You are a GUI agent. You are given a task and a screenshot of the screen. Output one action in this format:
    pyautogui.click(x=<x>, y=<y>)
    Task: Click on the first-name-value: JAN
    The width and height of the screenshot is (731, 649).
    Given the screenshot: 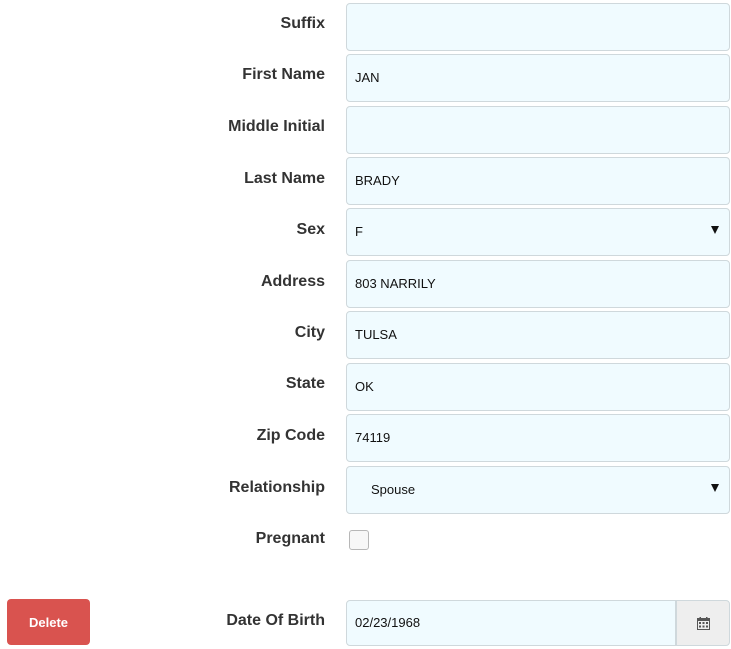 What is the action you would take?
    pyautogui.click(x=367, y=77)
    